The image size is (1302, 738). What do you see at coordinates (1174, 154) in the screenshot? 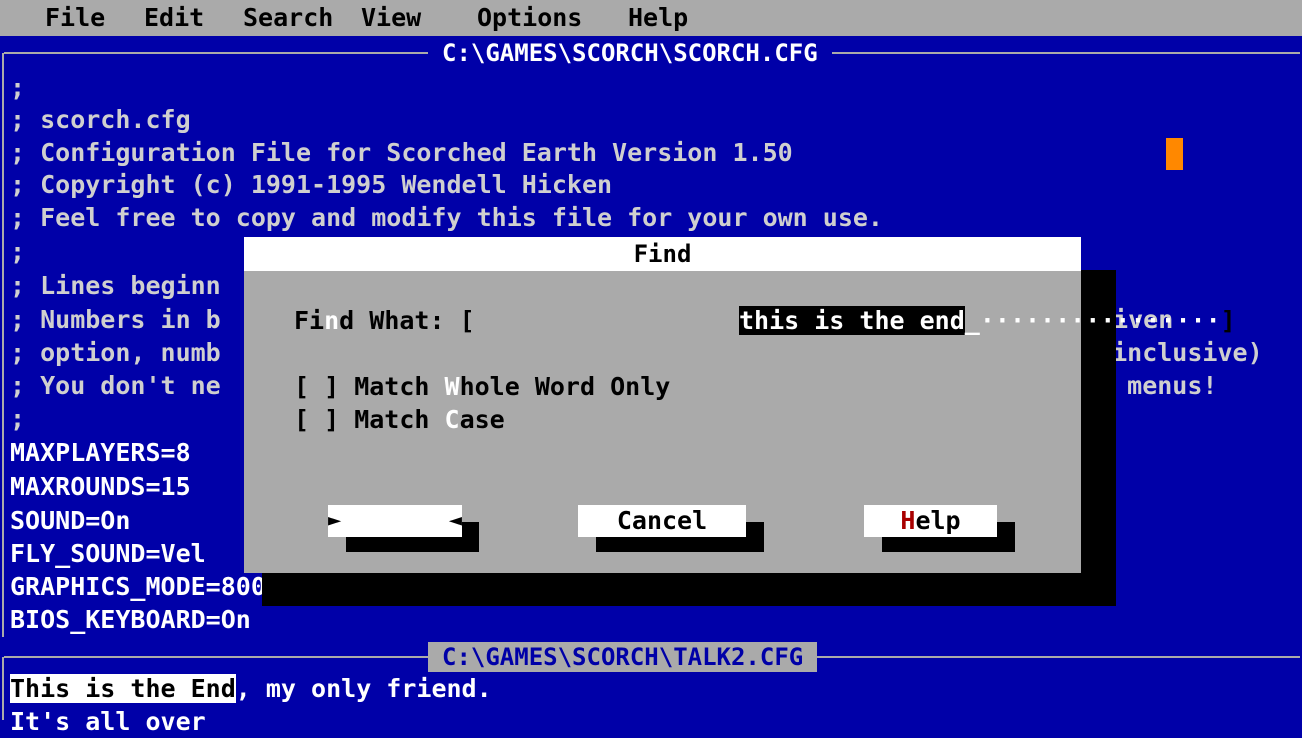
I see `text-cursor` at bounding box center [1174, 154].